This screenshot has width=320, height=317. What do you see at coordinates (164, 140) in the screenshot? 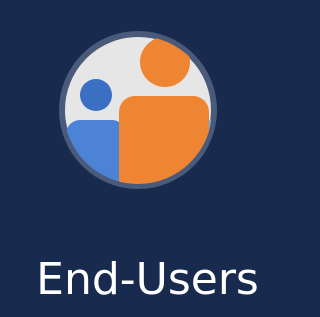
I see `center-person-body` at bounding box center [164, 140].